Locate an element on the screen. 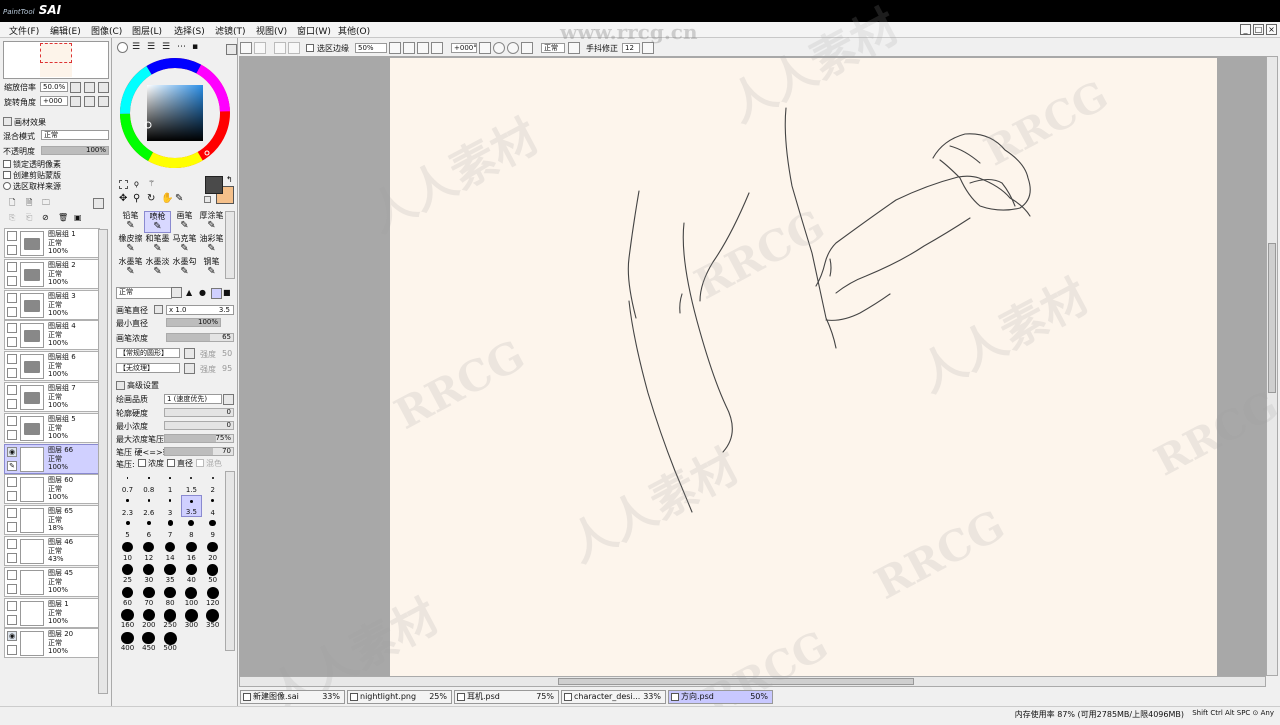 The image size is (1280, 725). size-grid-scrollbar is located at coordinates (230, 561).